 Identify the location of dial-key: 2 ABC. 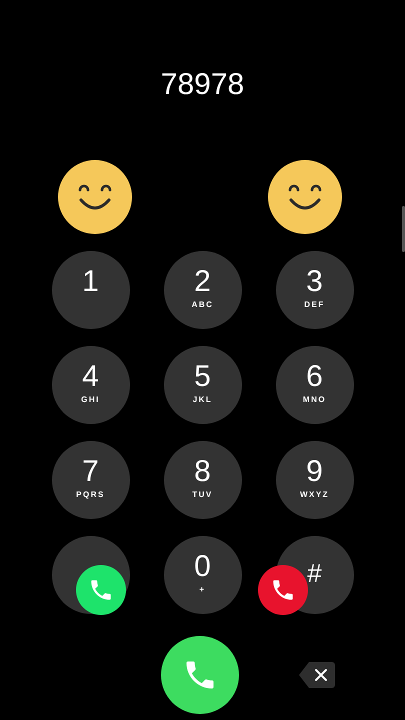
(203, 290).